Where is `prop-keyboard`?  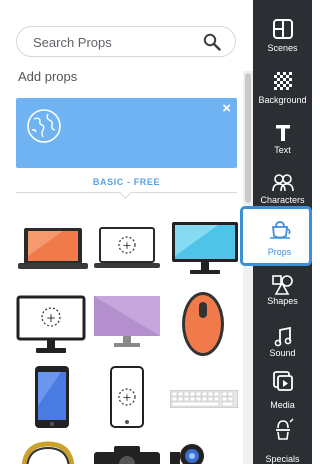
prop-keyboard is located at coordinates (204, 399).